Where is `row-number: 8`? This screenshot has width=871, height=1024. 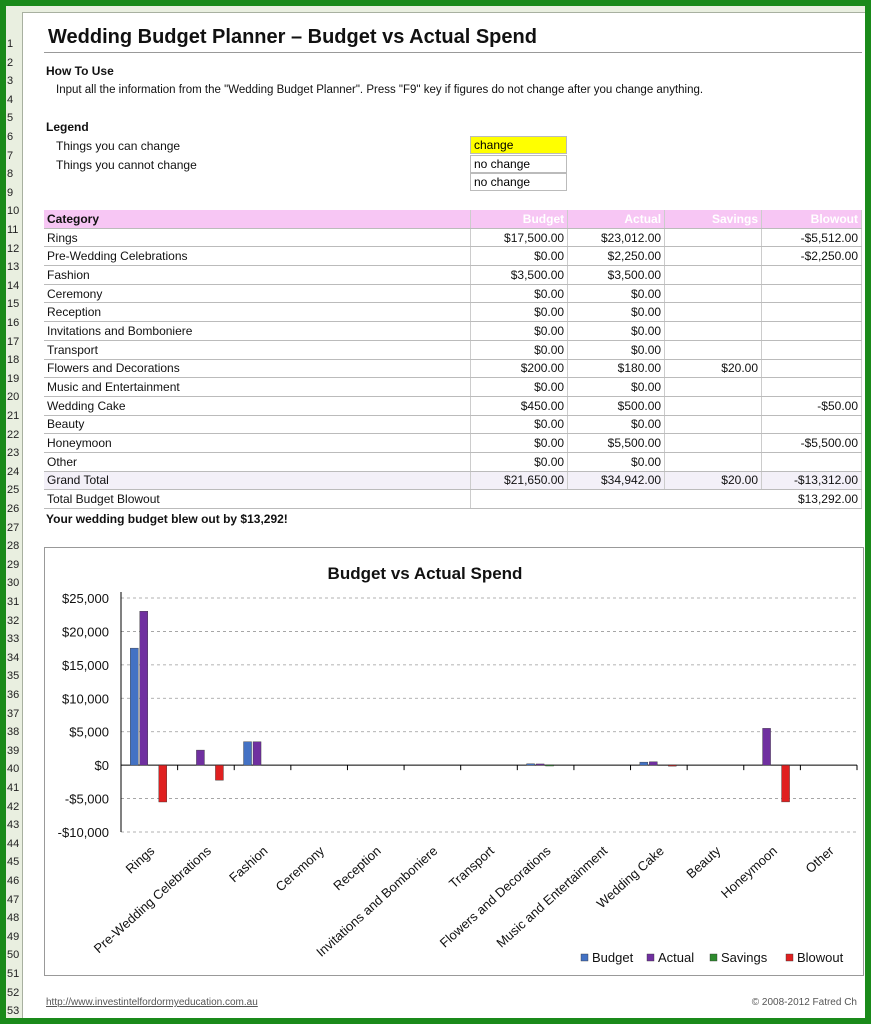
row-number: 8 is located at coordinates (14, 174).